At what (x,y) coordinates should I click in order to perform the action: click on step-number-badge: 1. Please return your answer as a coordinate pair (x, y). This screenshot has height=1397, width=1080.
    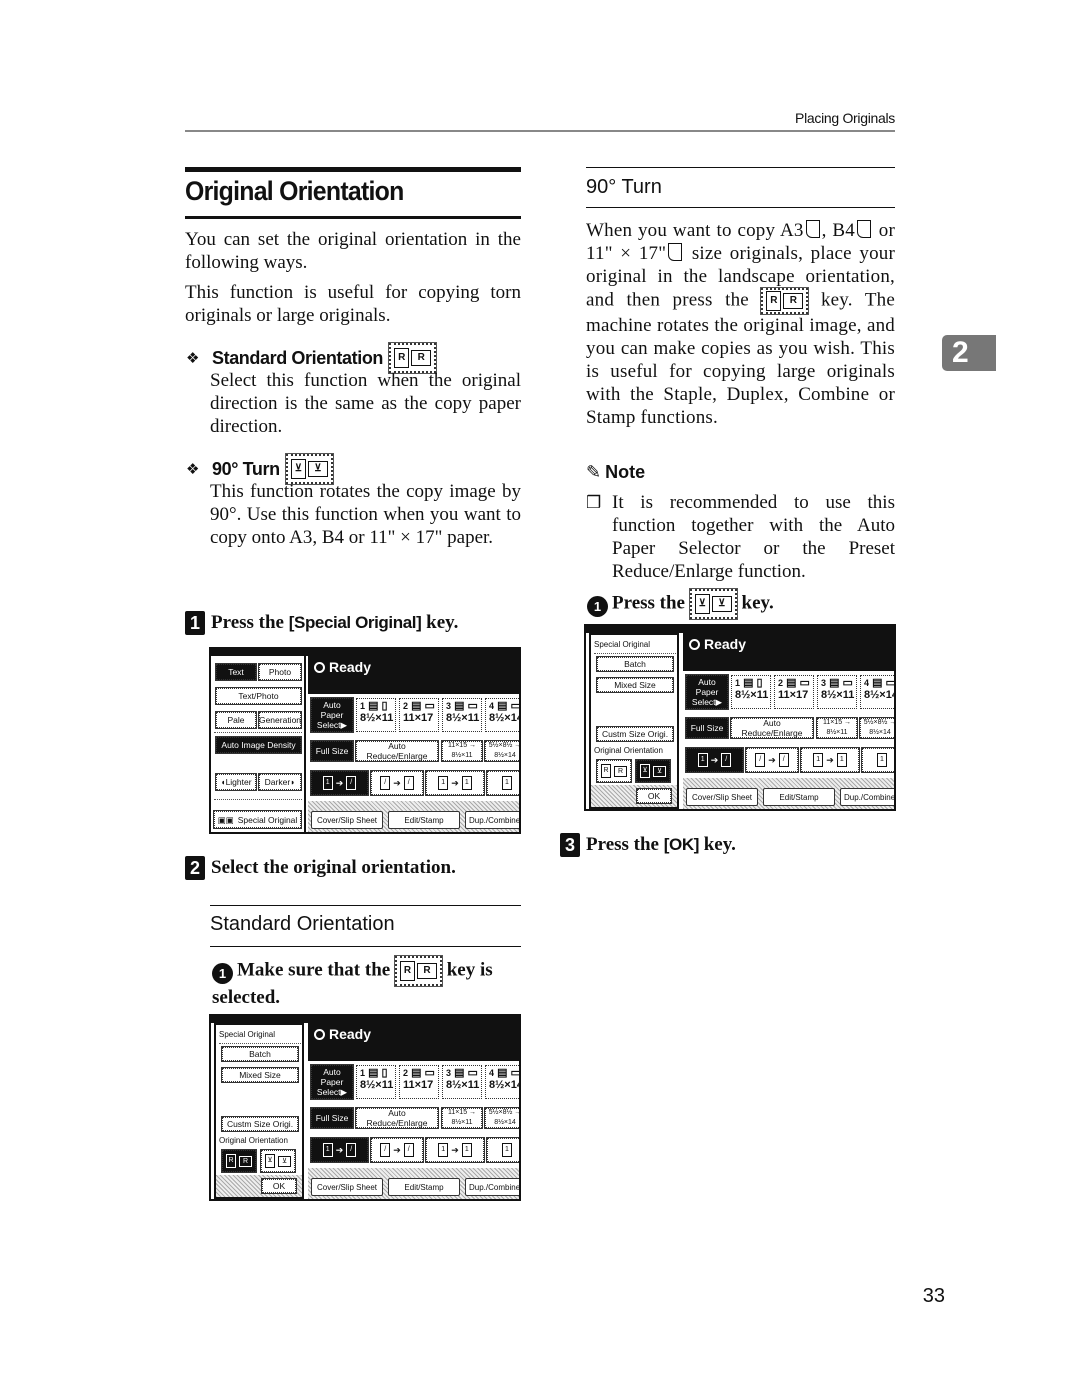
    Looking at the image, I should click on (195, 623).